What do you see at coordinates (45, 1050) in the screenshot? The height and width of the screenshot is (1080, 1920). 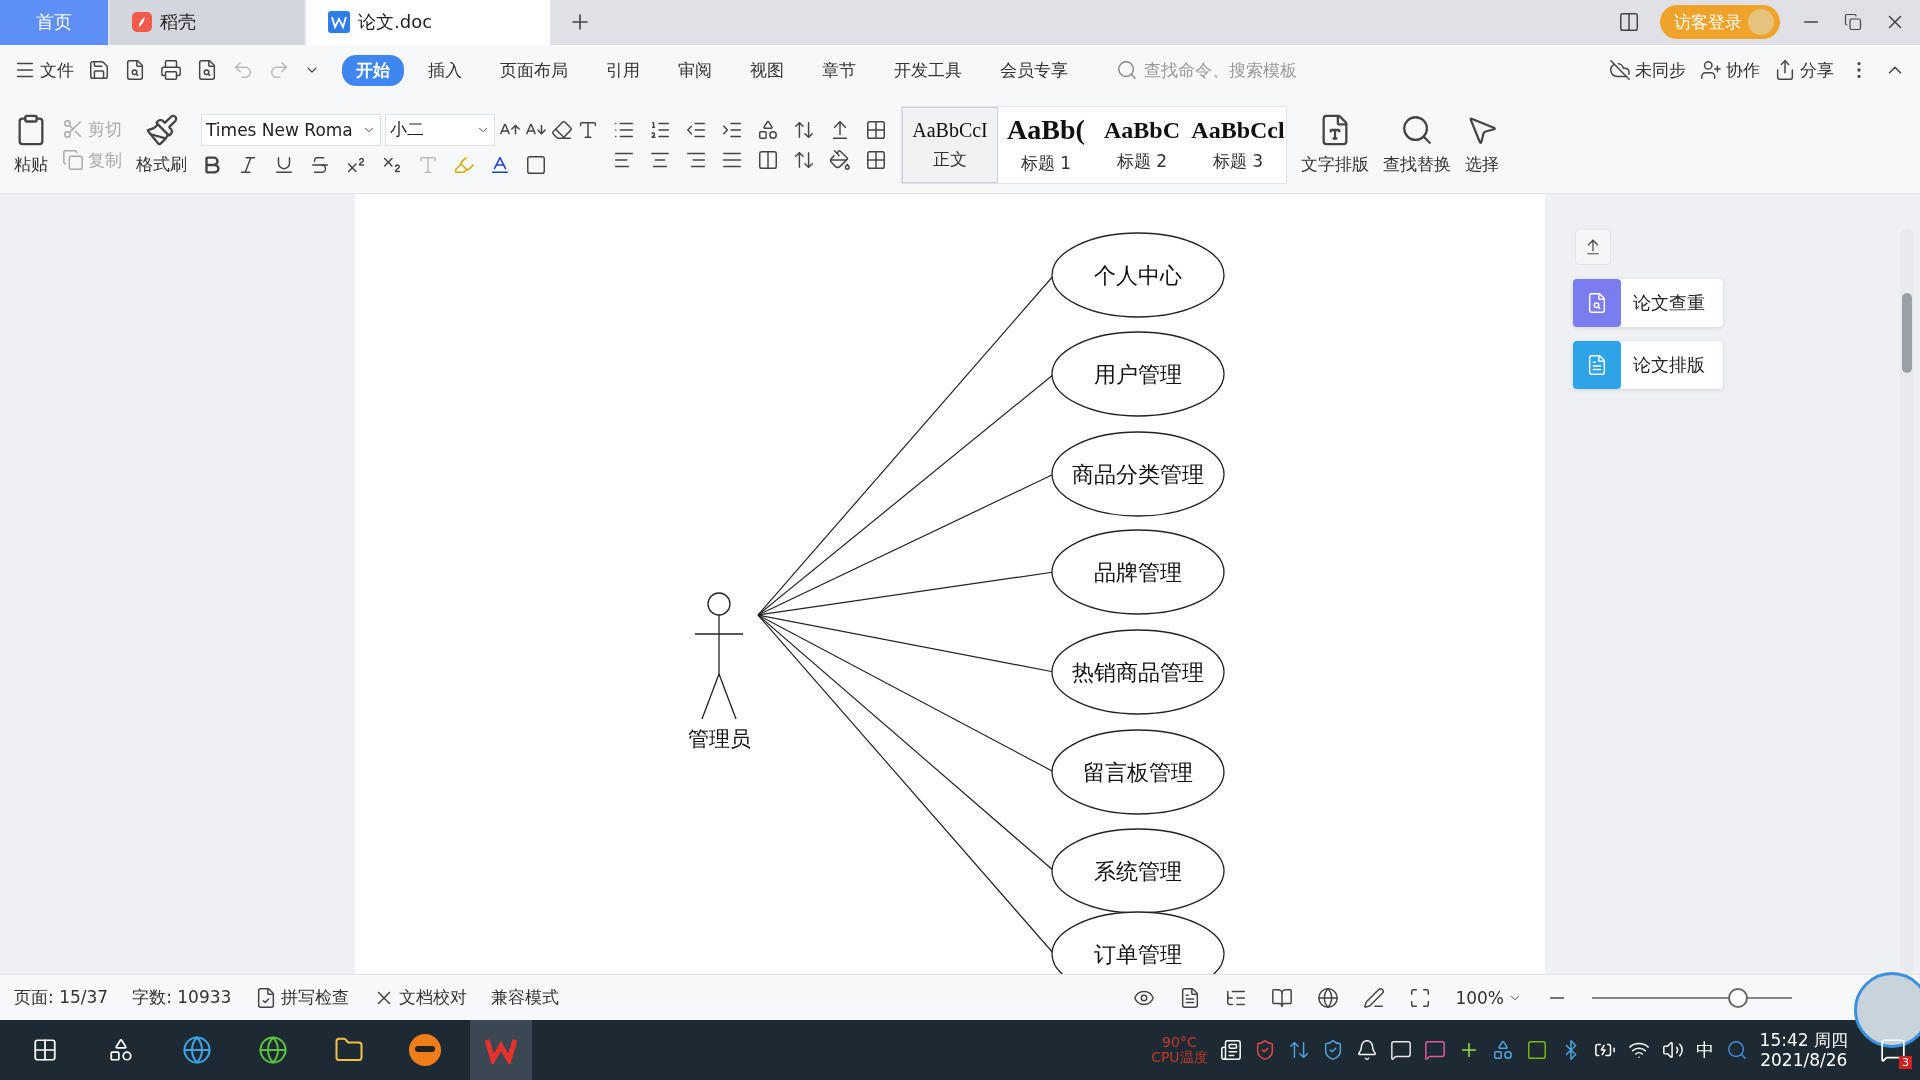 I see `windows-start-icon` at bounding box center [45, 1050].